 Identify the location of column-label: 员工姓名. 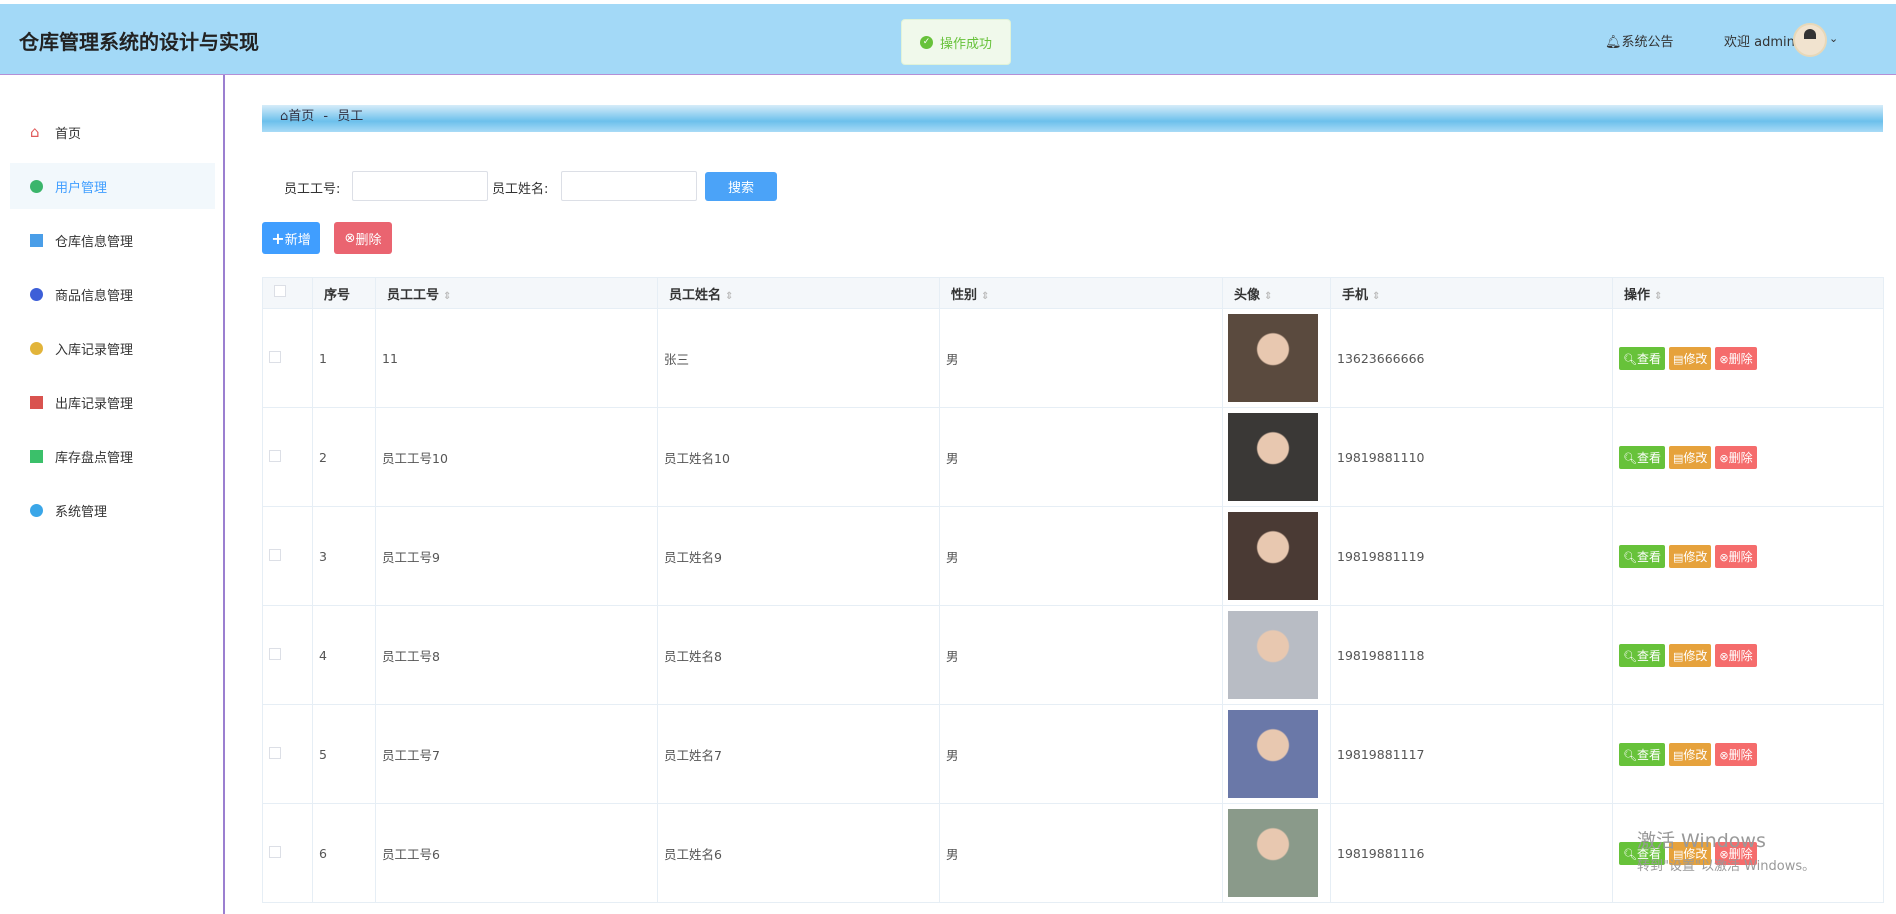
(695, 295).